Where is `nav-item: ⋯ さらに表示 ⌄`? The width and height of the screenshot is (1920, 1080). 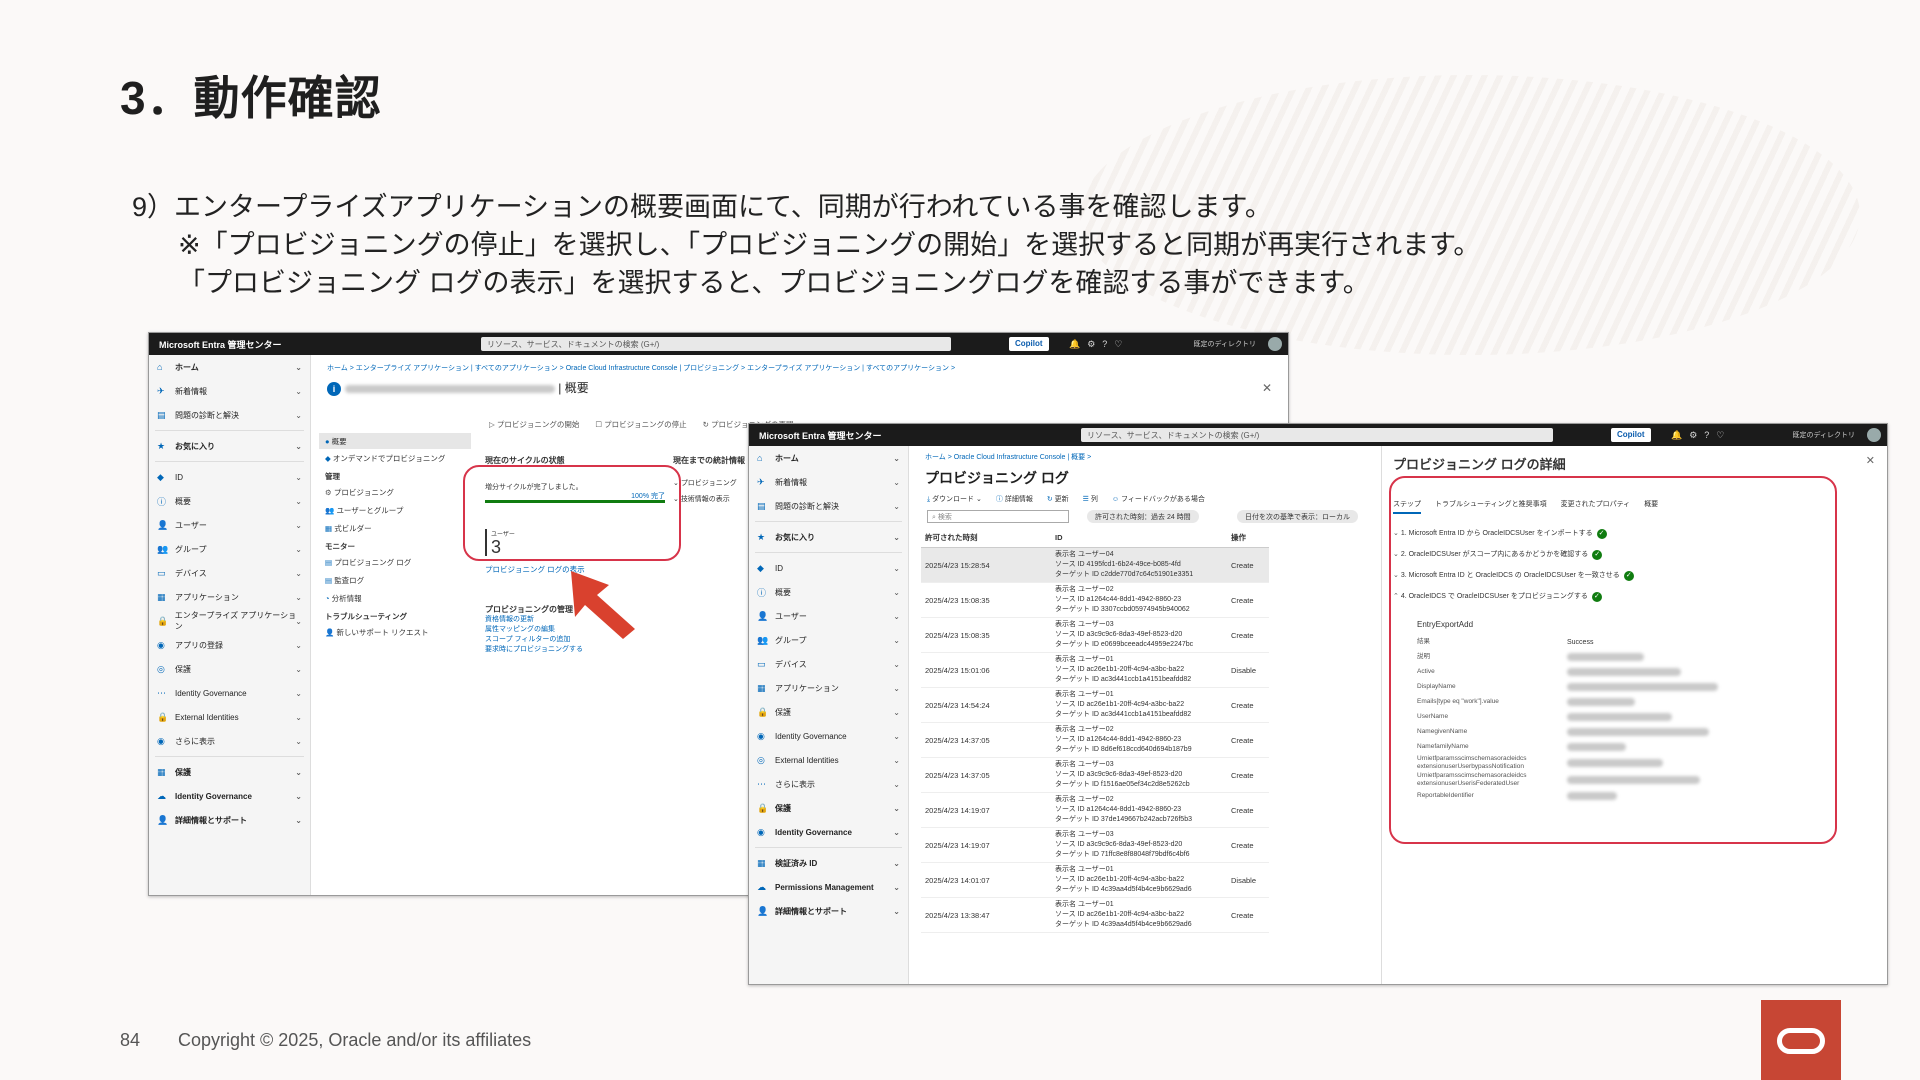 nav-item: ⋯ さらに表示 ⌄ is located at coordinates (828, 784).